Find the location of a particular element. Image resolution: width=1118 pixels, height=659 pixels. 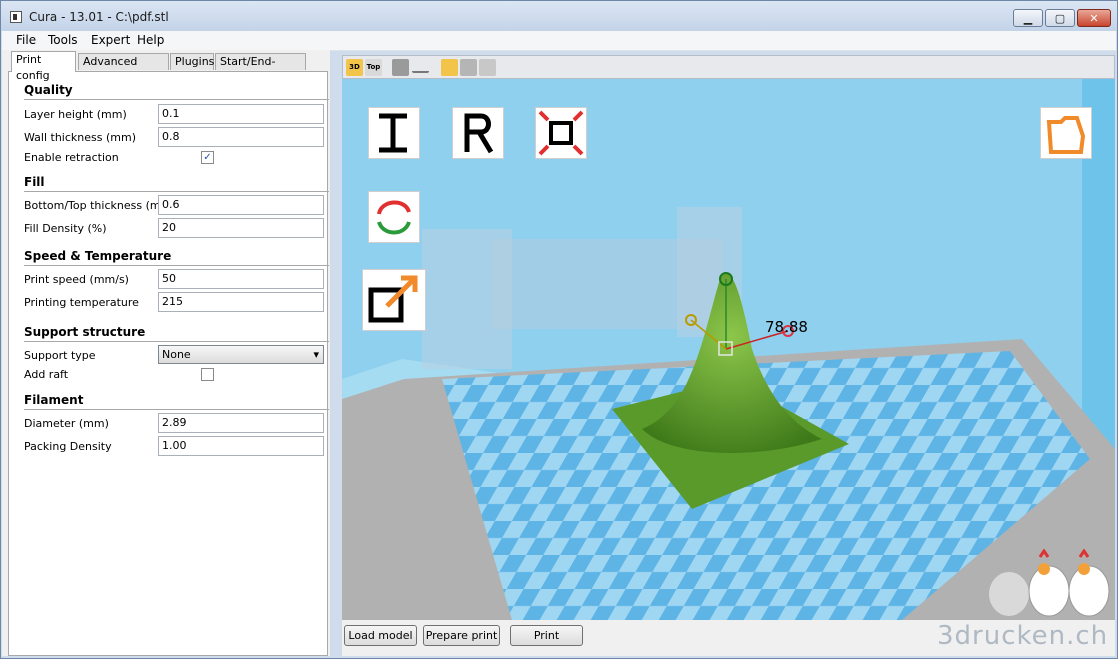

transparent-view-icon is located at coordinates (468, 67).